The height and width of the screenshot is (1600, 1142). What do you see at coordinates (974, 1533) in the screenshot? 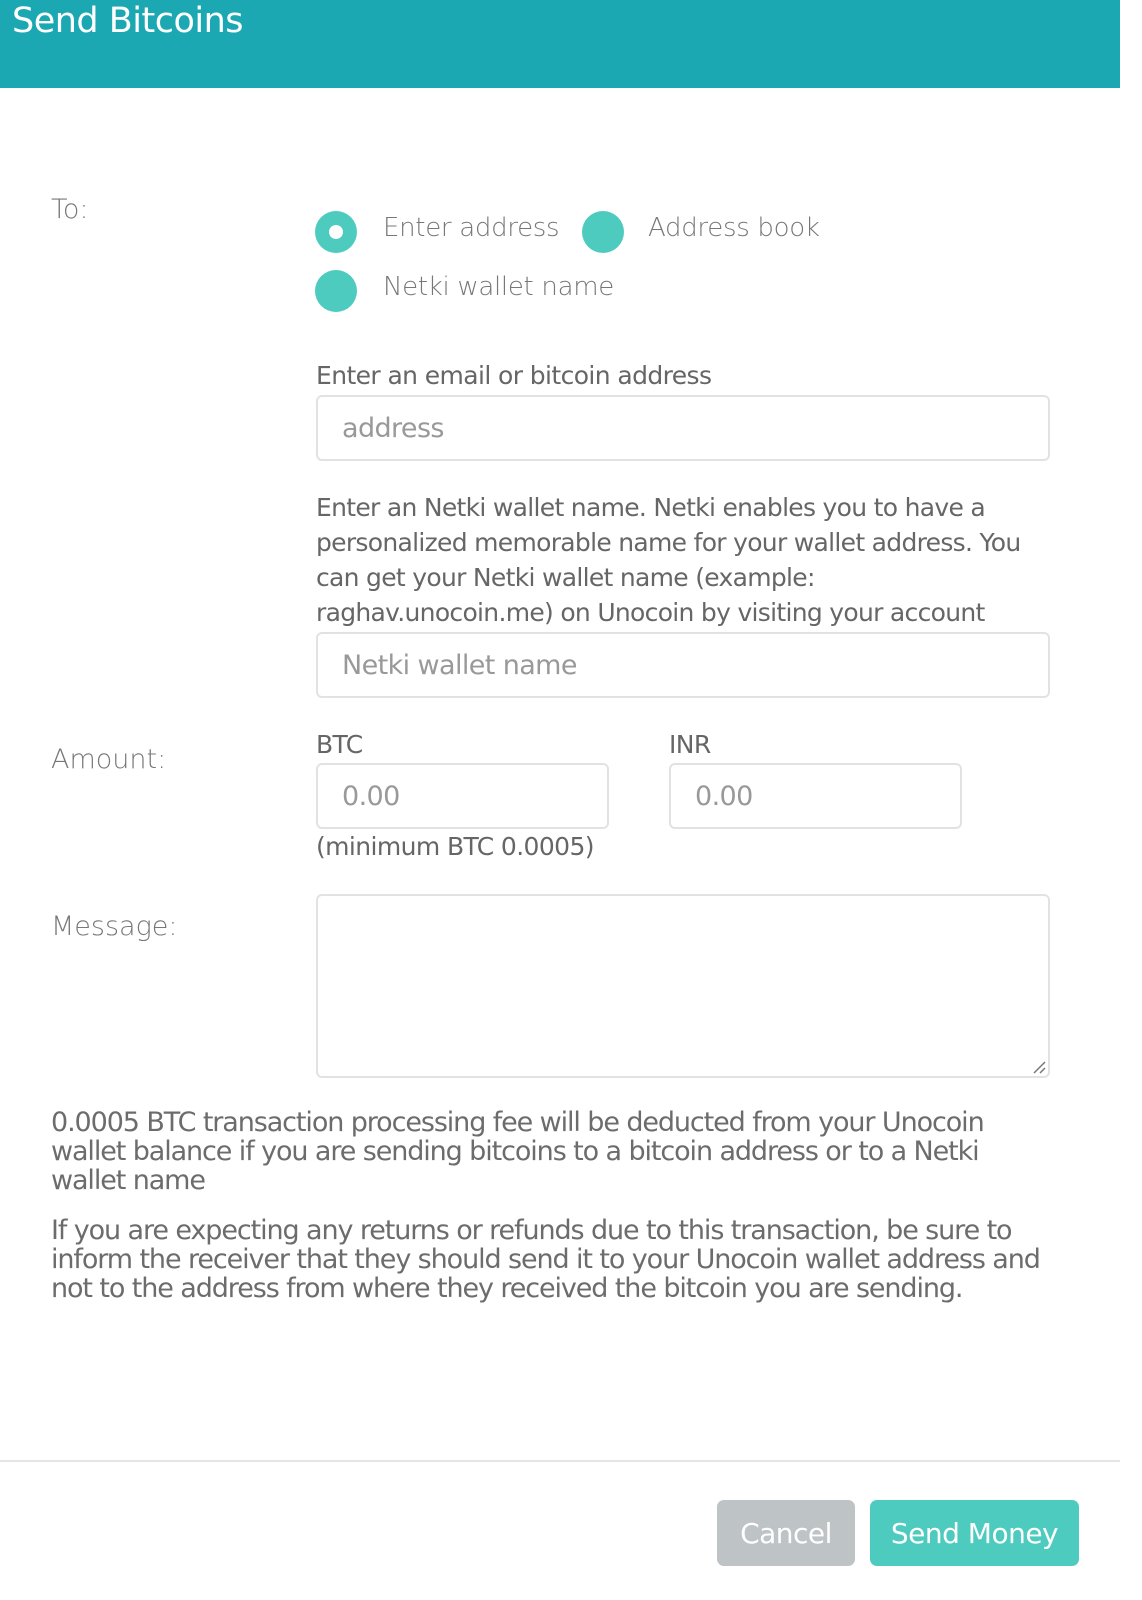
I see `send-money-button: Send Money` at bounding box center [974, 1533].